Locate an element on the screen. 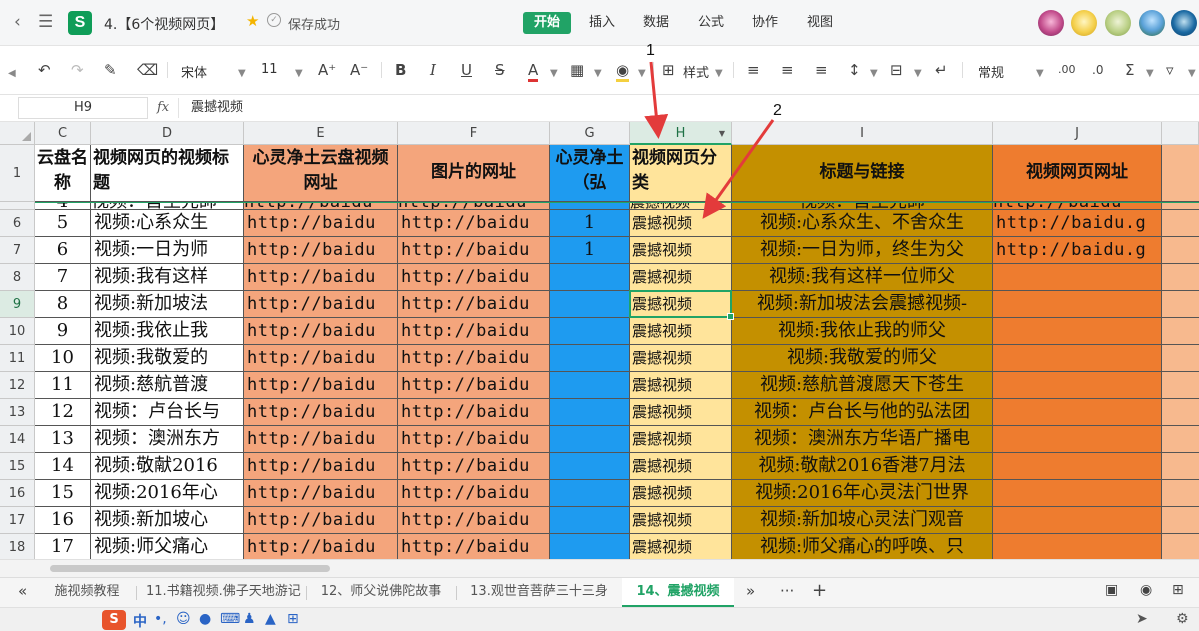  cell-j: http://baidu.g is located at coordinates (1077, 250).